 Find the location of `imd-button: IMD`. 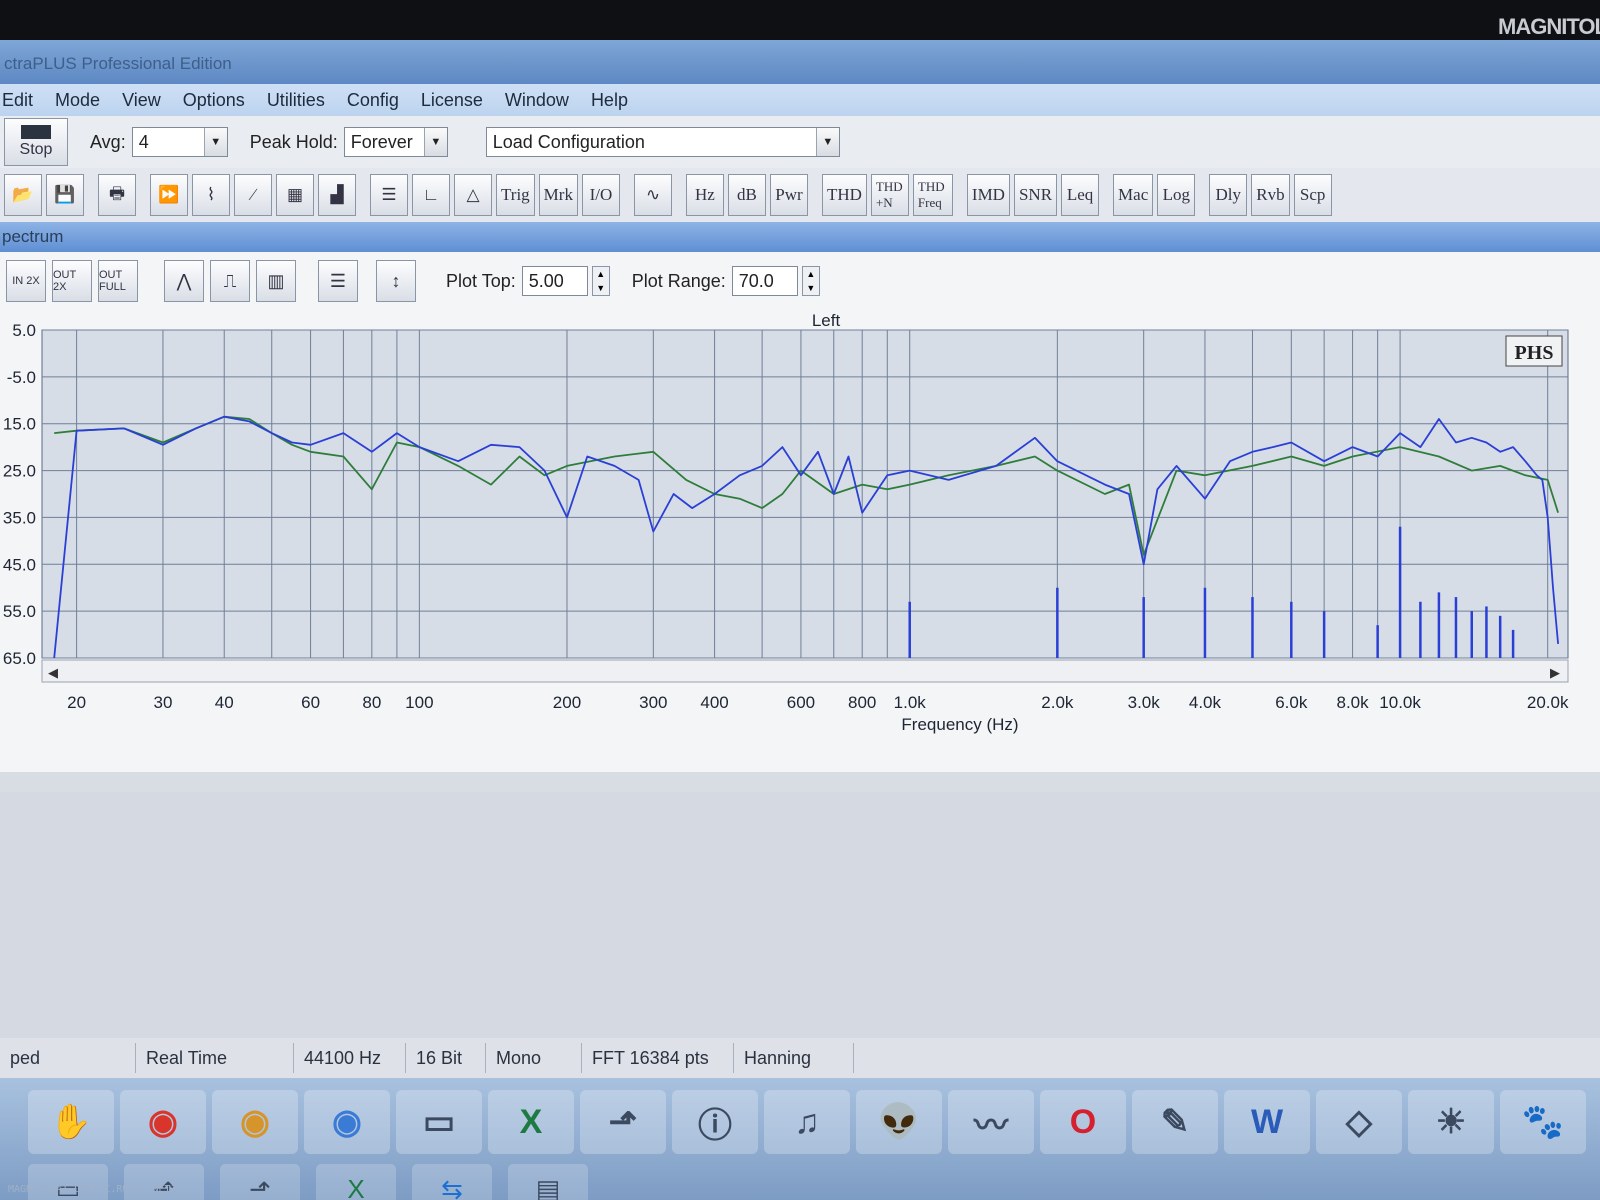

imd-button: IMD is located at coordinates (988, 195).